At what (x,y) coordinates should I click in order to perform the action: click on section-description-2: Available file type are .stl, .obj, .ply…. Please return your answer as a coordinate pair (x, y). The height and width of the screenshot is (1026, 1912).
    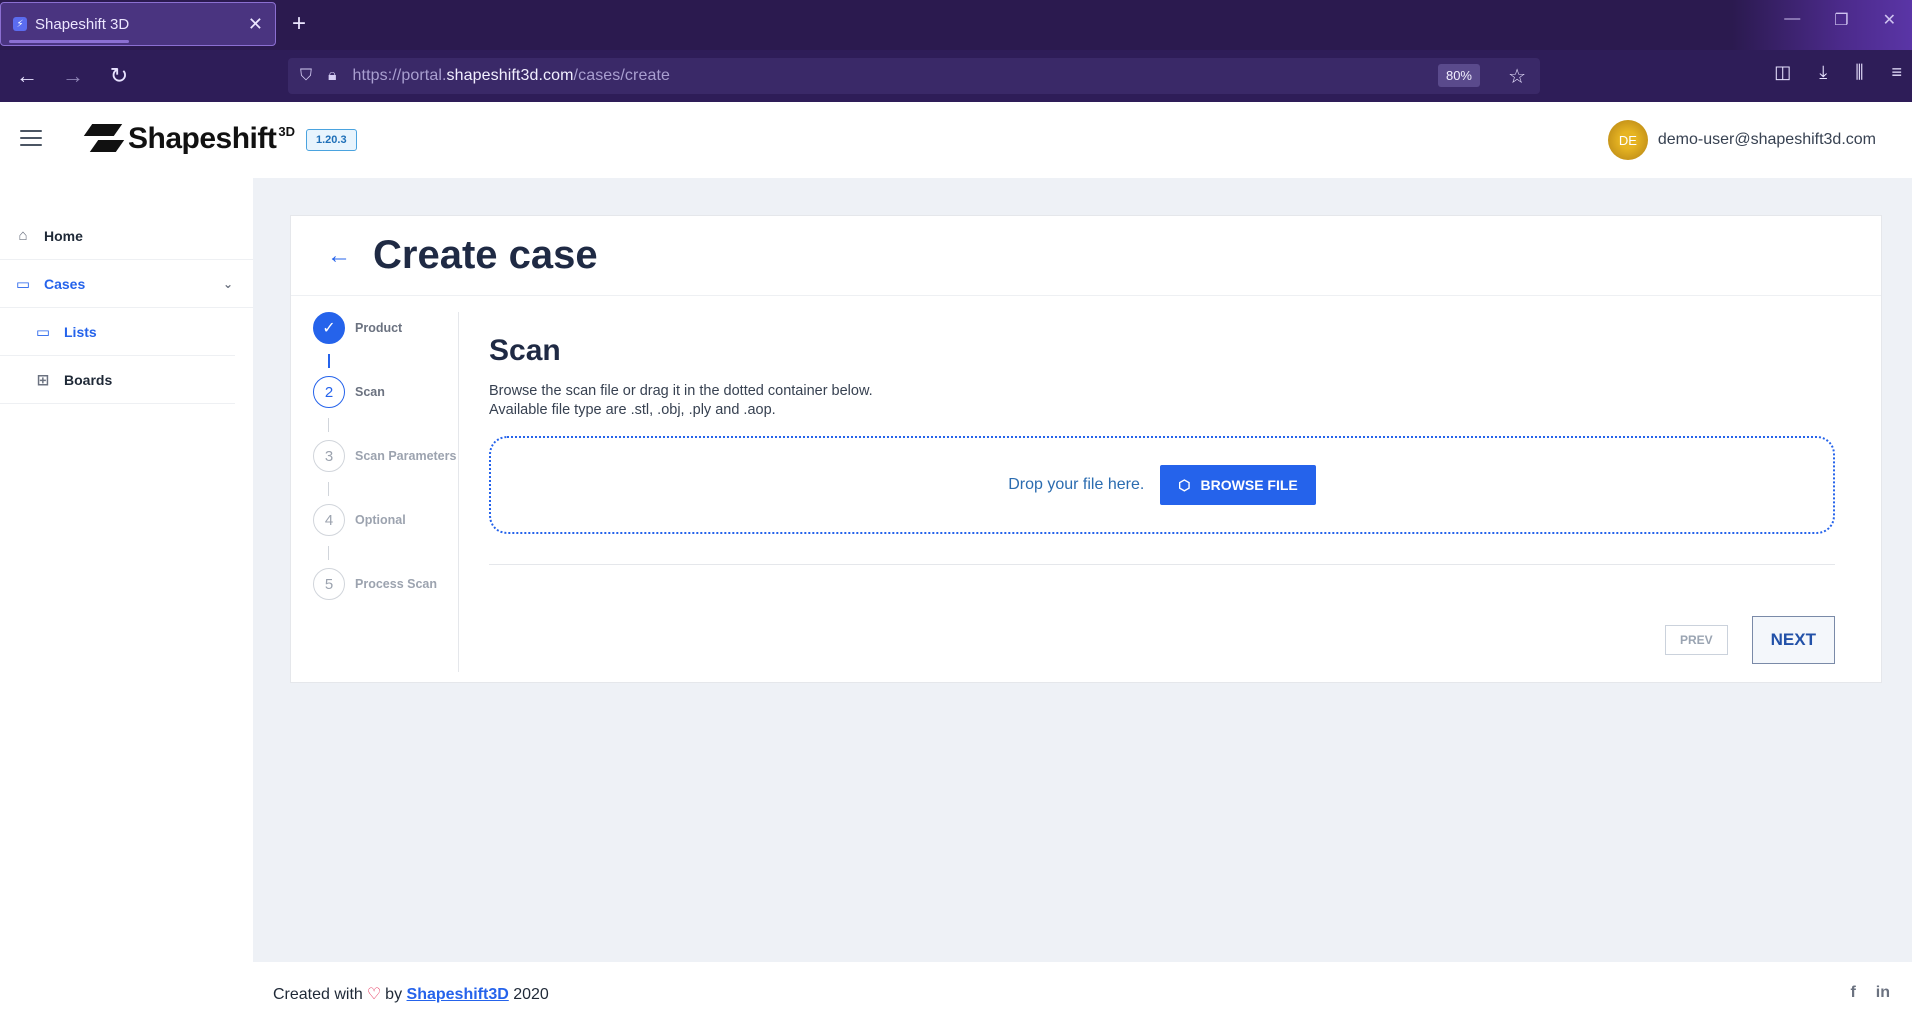
    Looking at the image, I should click on (632, 410).